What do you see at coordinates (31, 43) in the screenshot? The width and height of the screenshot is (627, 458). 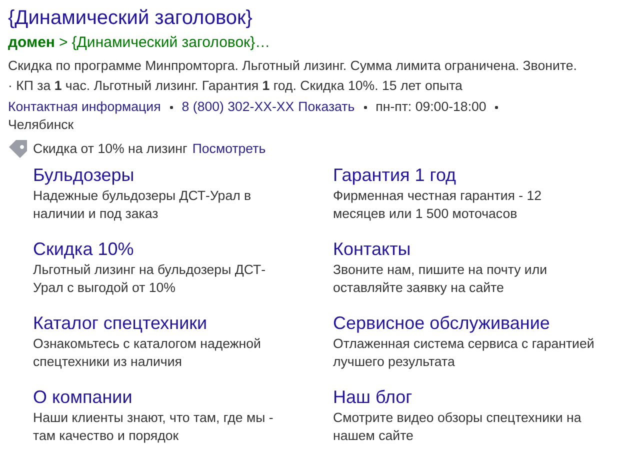 I see `domain-link: домен` at bounding box center [31, 43].